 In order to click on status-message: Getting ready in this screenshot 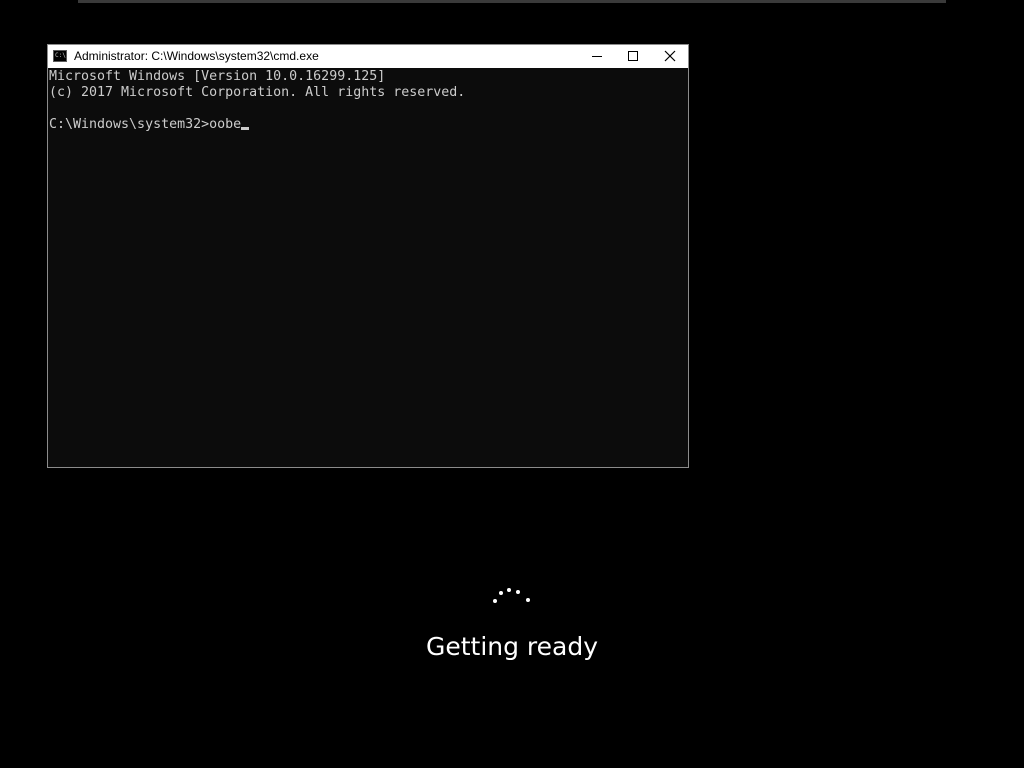, I will do `click(512, 646)`.